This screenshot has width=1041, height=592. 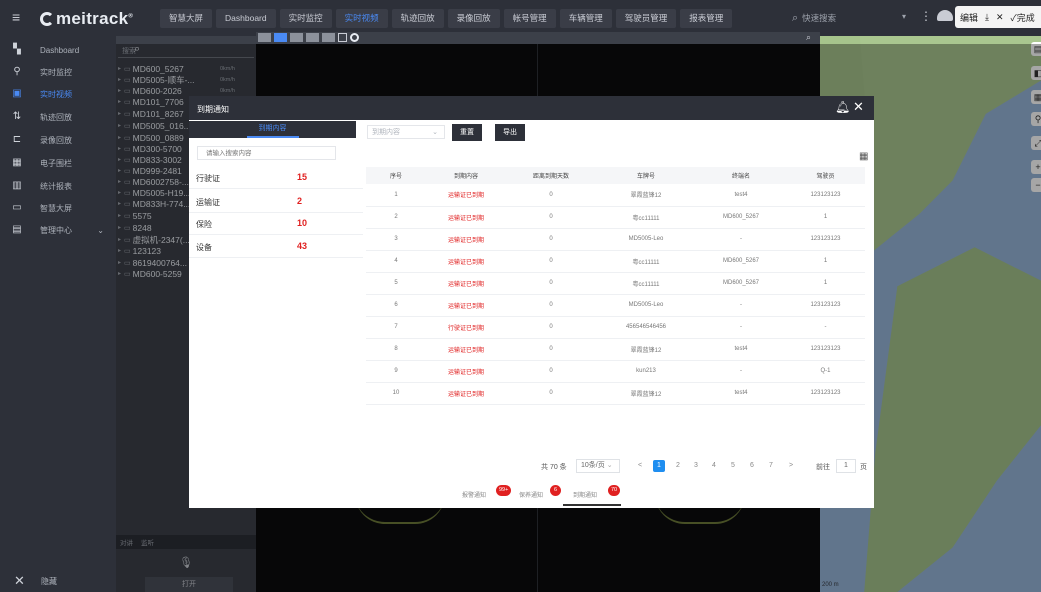 I want to click on page-7: 7, so click(x=771, y=466).